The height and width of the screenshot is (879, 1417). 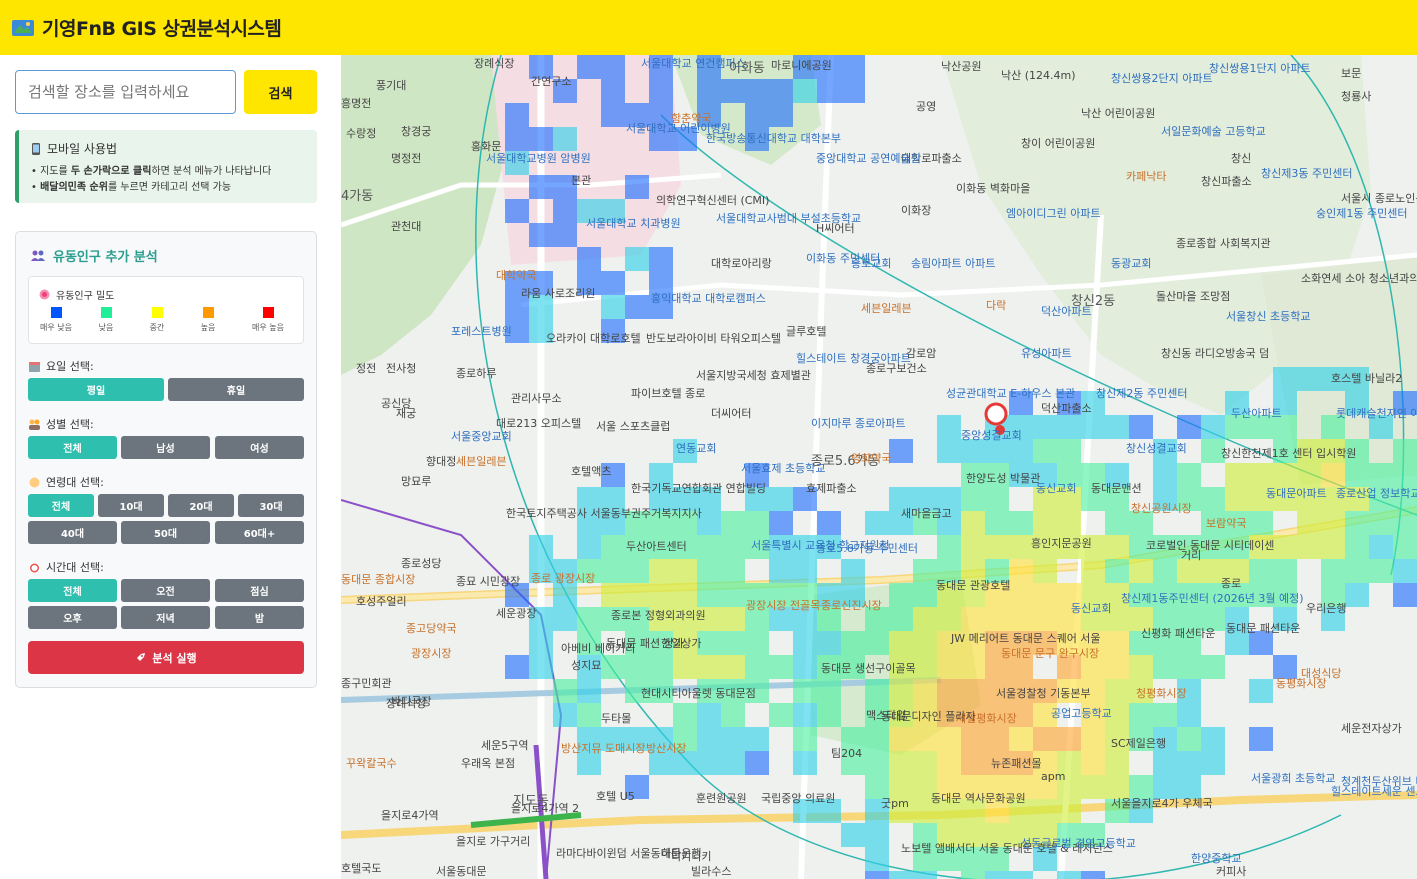 What do you see at coordinates (72, 532) in the screenshot?
I see `age-40s-button: 40대` at bounding box center [72, 532].